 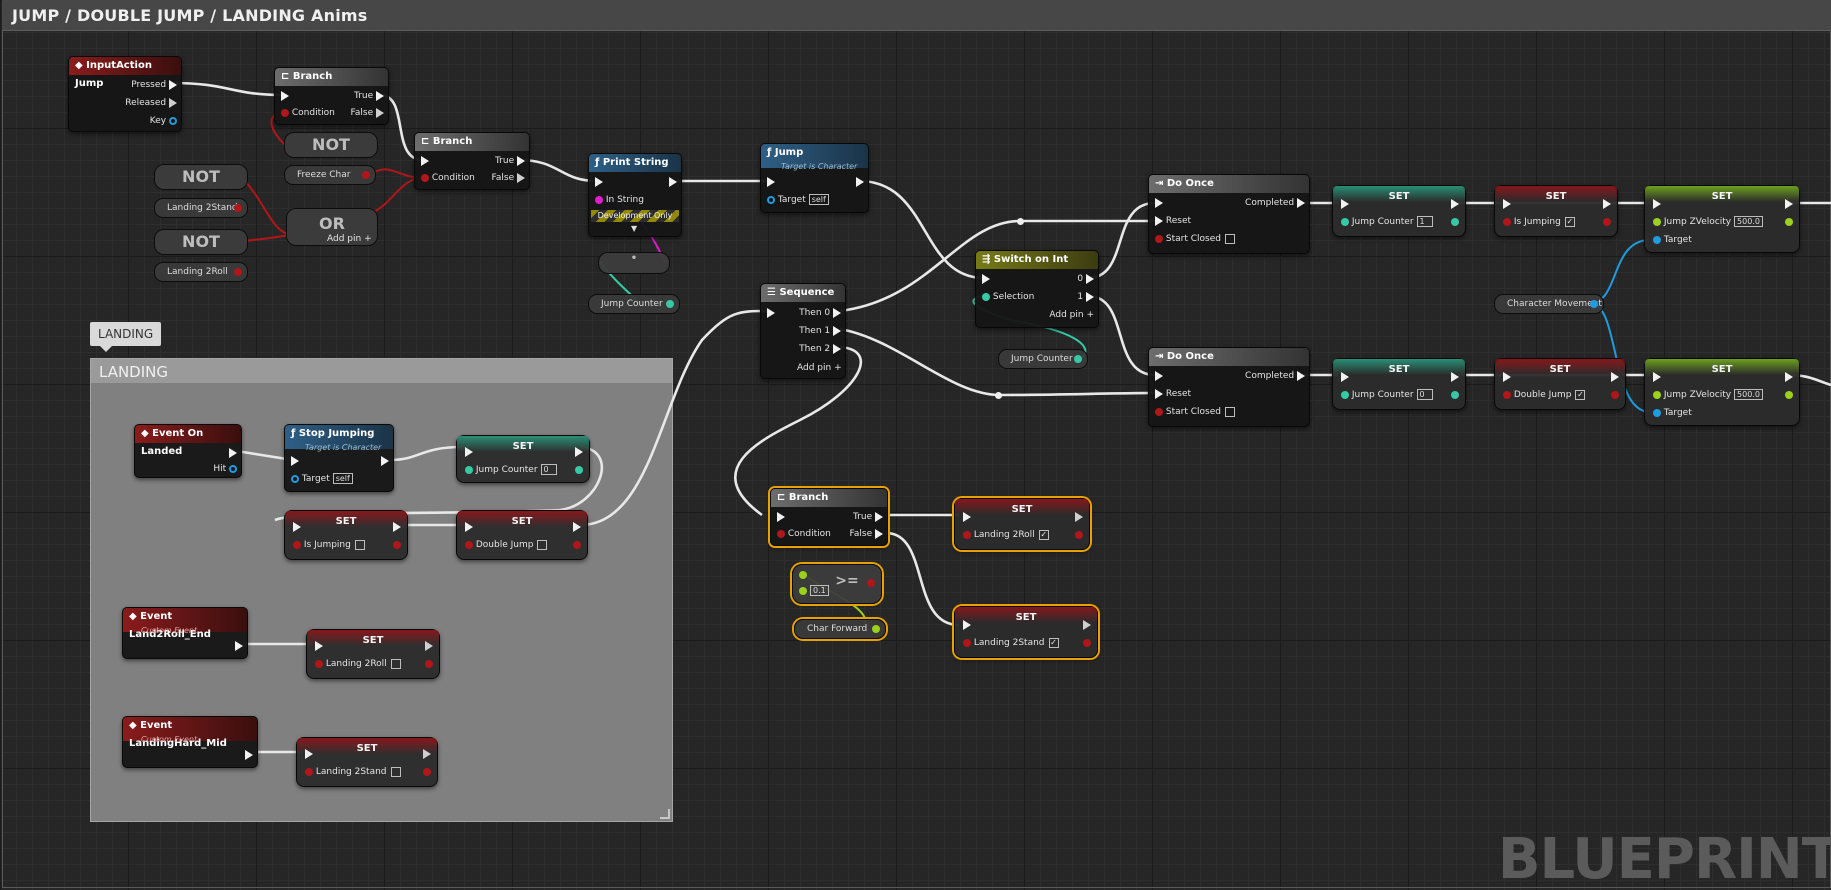 What do you see at coordinates (368, 239) in the screenshot?
I see `plus-icon: +` at bounding box center [368, 239].